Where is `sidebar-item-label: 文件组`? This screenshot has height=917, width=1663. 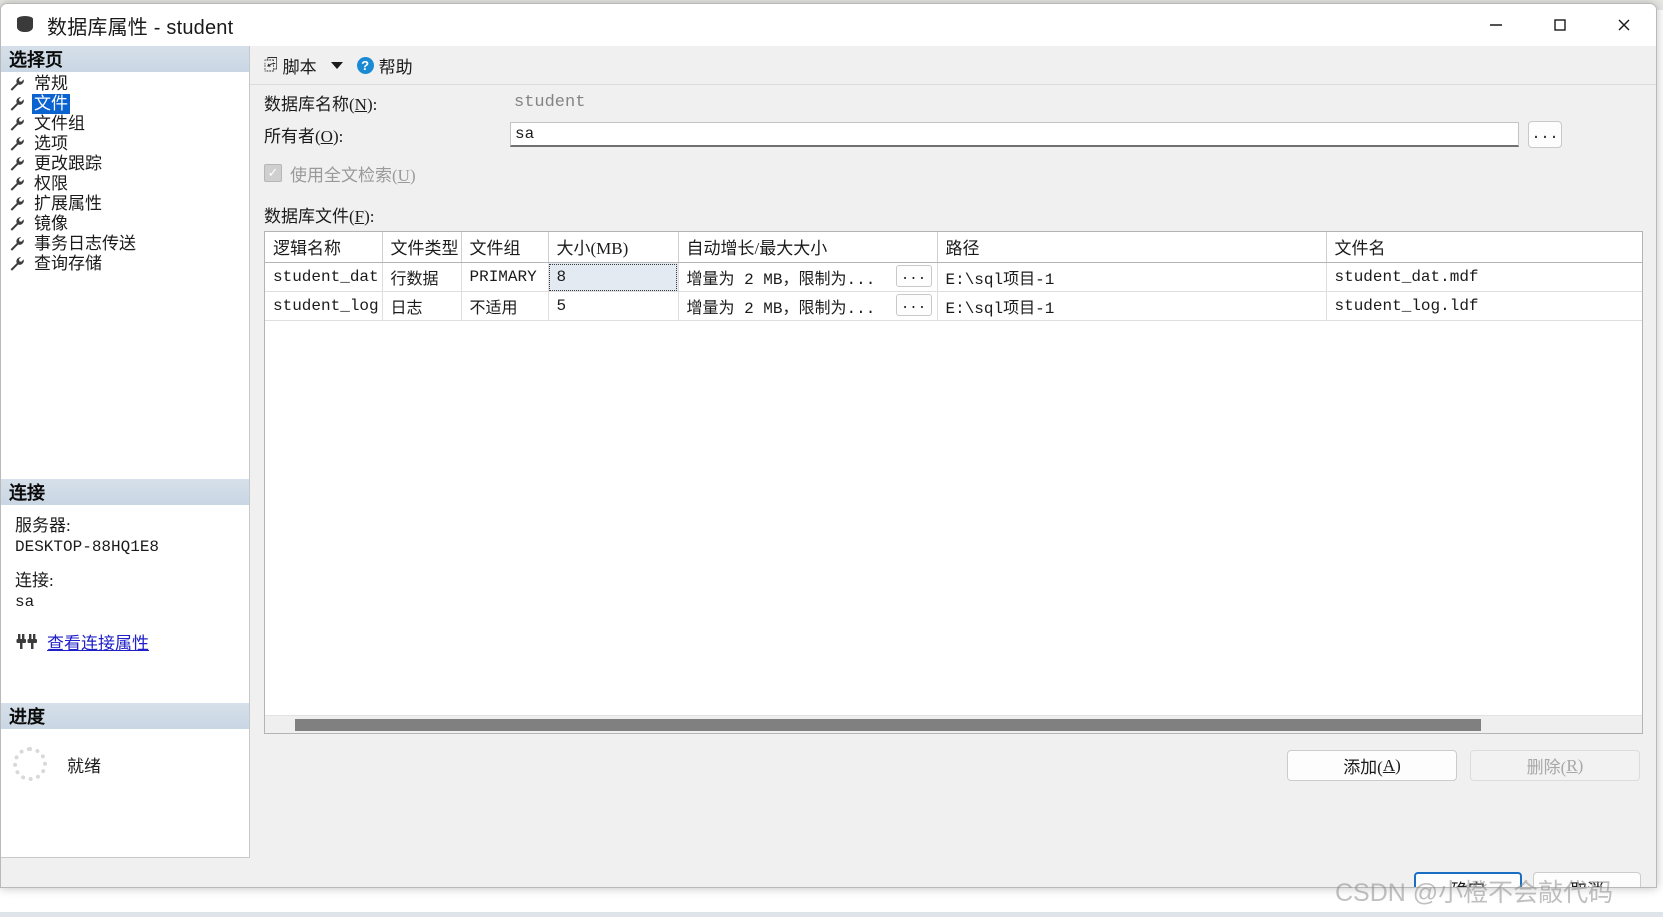
sidebar-item-label: 文件组 is located at coordinates (59, 123).